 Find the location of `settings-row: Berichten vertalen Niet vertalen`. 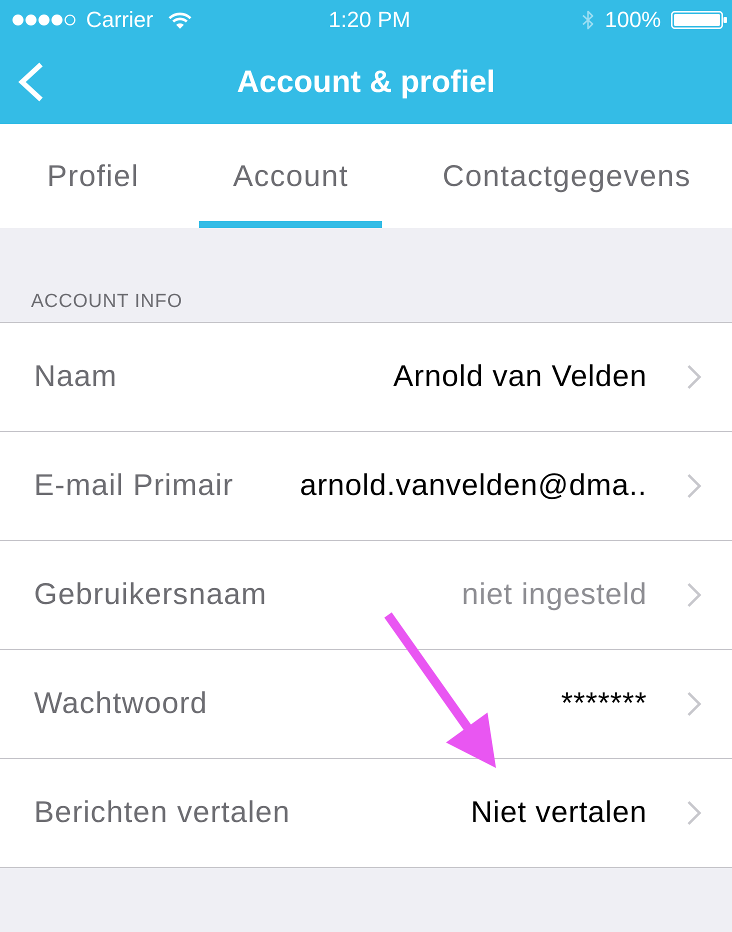

settings-row: Berichten vertalen Niet vertalen is located at coordinates (366, 813).